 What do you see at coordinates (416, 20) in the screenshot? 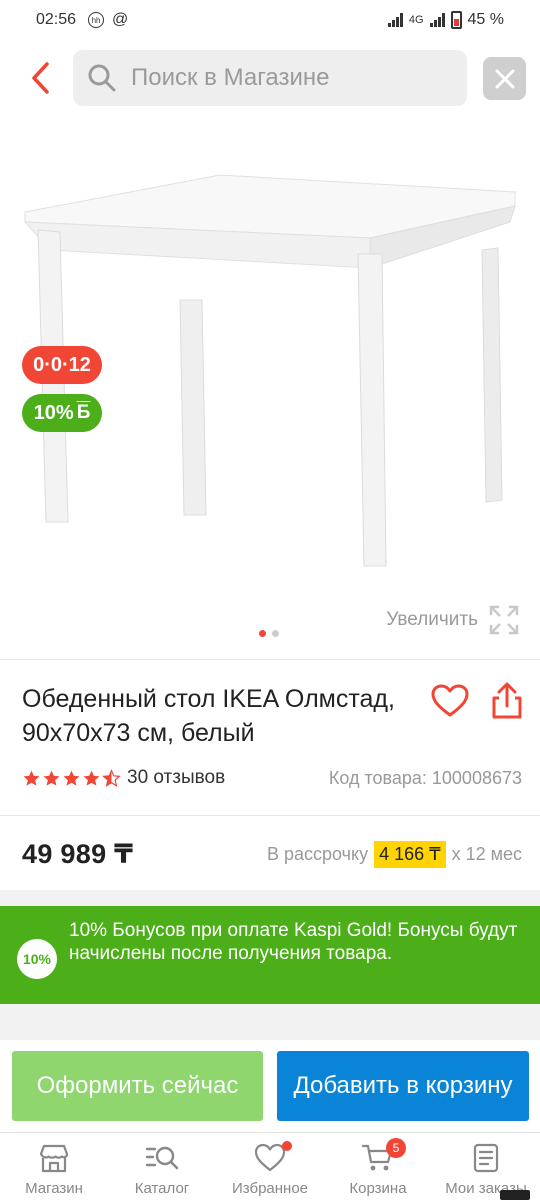
I see `network-type: 4G` at bounding box center [416, 20].